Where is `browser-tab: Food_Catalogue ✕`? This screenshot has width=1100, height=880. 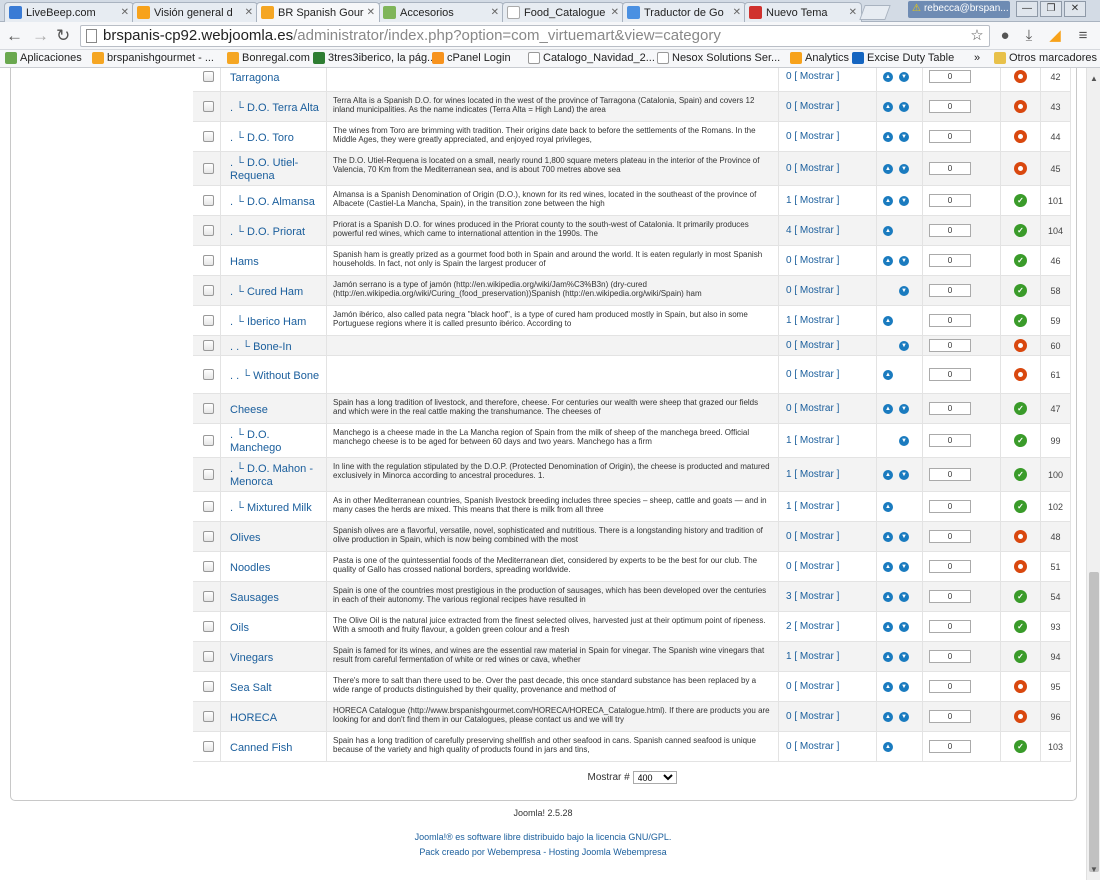
browser-tab: Food_Catalogue ✕ is located at coordinates (563, 12).